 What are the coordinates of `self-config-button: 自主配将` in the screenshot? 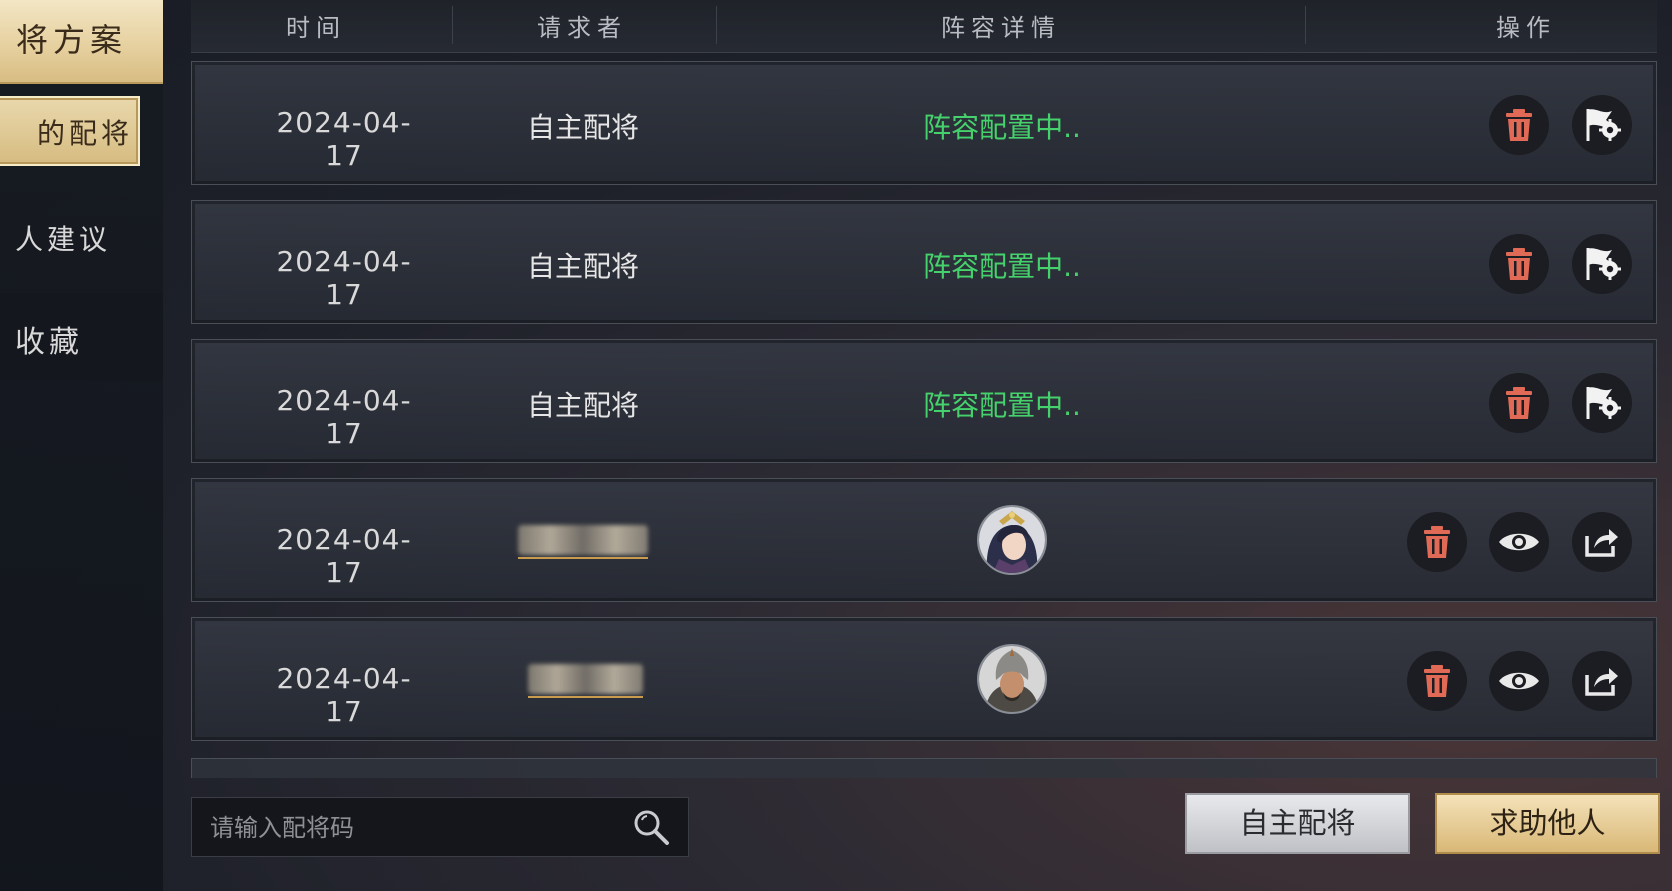 It's located at (1297, 823).